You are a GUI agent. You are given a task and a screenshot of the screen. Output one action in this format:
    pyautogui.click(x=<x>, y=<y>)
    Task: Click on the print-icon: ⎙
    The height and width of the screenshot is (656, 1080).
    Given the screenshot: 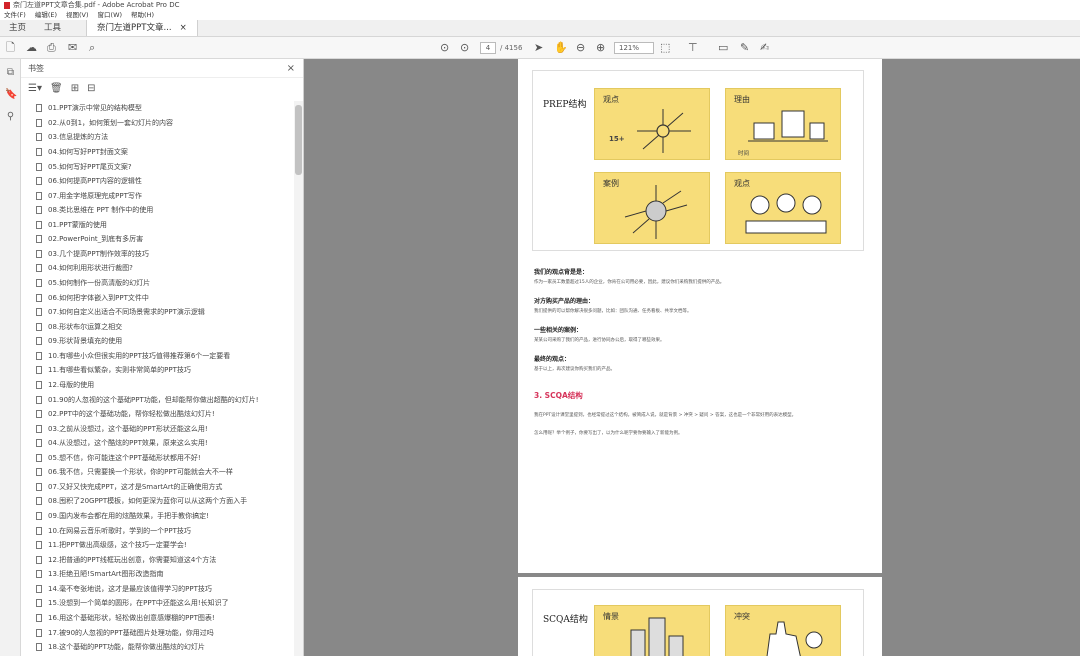 What is the action you would take?
    pyautogui.click(x=51, y=48)
    